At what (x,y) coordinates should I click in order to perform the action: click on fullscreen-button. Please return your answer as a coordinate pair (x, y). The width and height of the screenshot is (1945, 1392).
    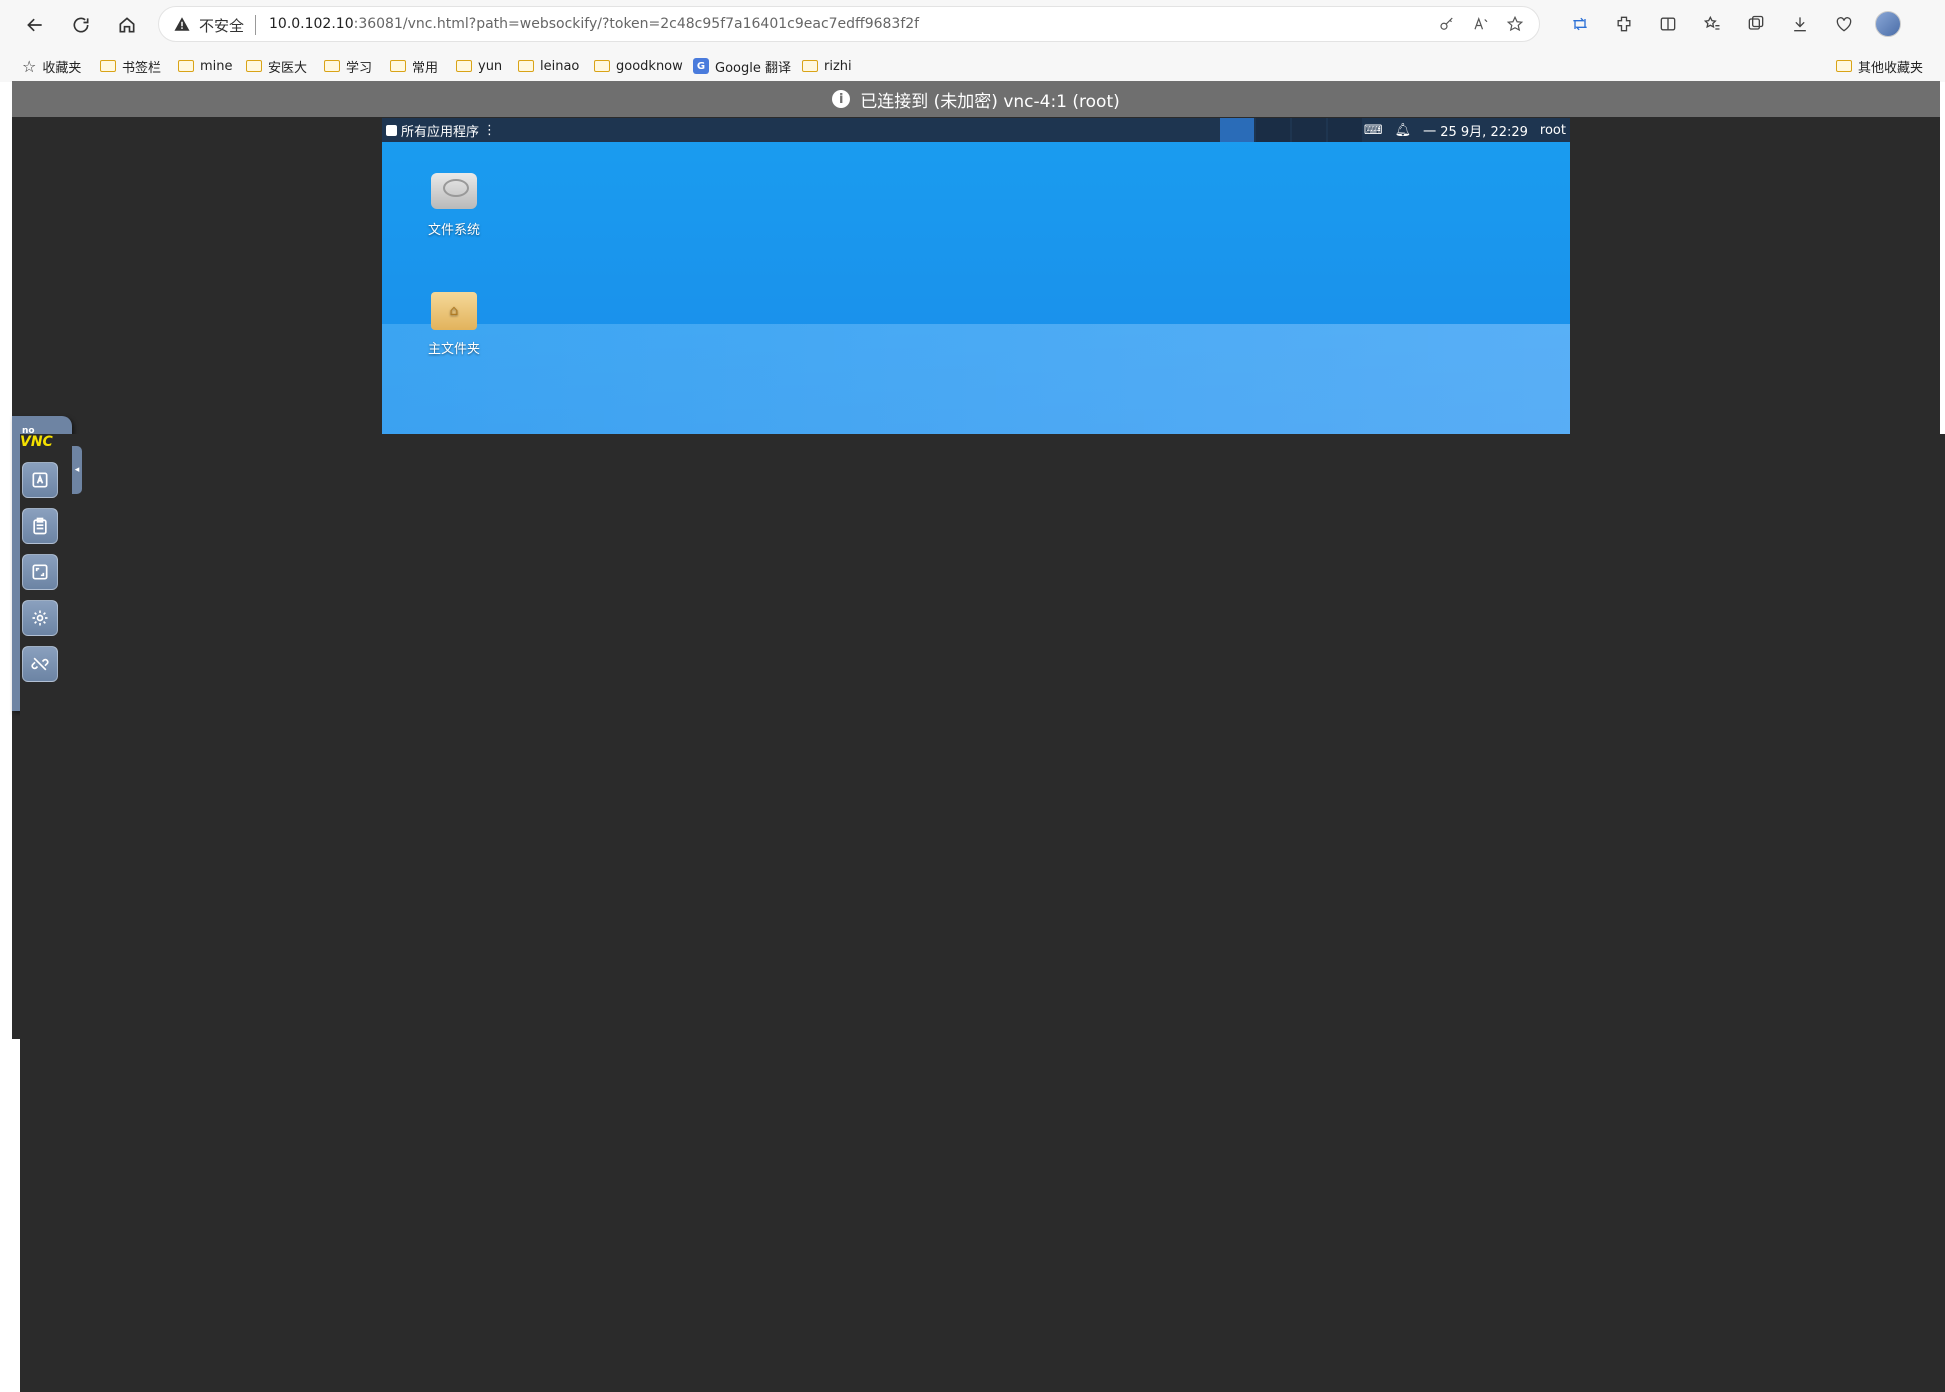
    Looking at the image, I should click on (40, 572).